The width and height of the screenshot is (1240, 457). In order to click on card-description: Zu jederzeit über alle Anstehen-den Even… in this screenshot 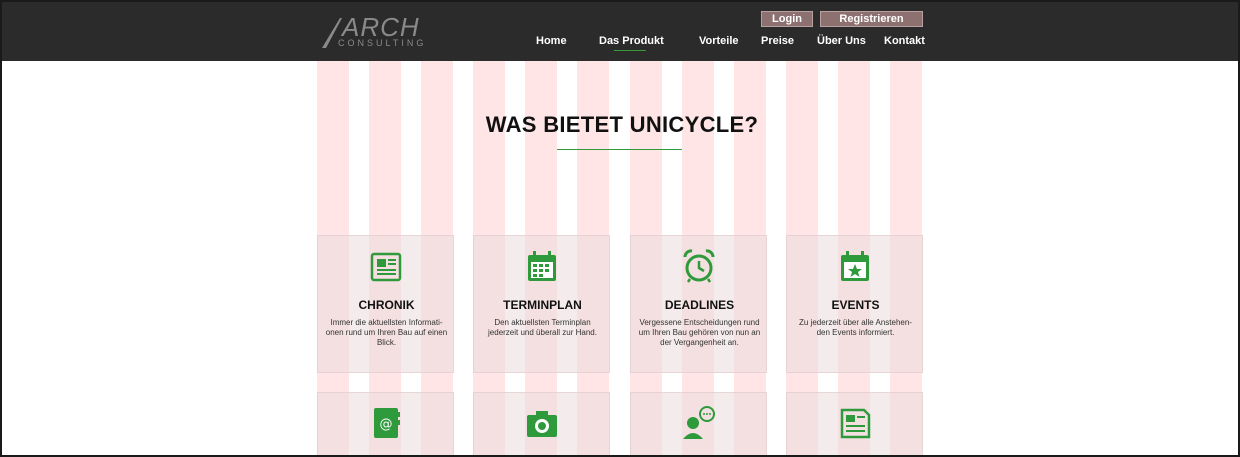, I will do `click(855, 327)`.